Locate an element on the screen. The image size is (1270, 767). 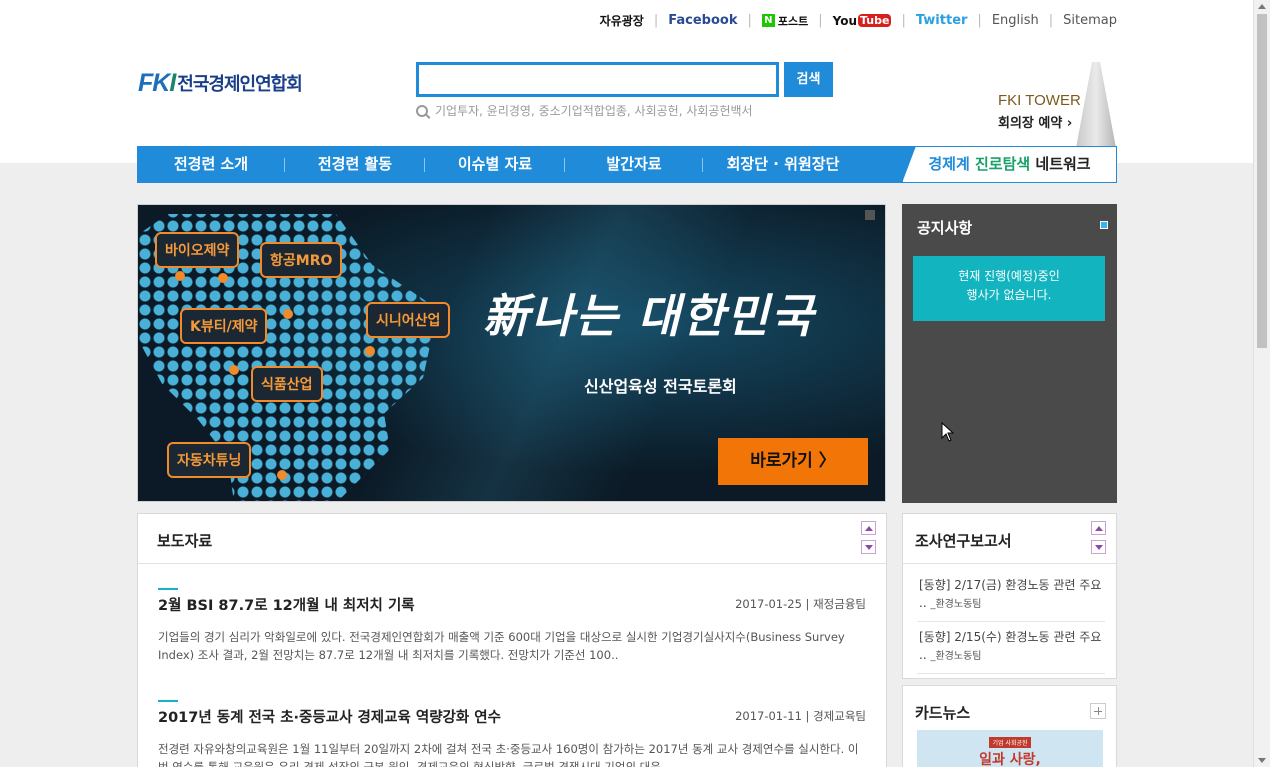
naver-icon: N is located at coordinates (768, 20).